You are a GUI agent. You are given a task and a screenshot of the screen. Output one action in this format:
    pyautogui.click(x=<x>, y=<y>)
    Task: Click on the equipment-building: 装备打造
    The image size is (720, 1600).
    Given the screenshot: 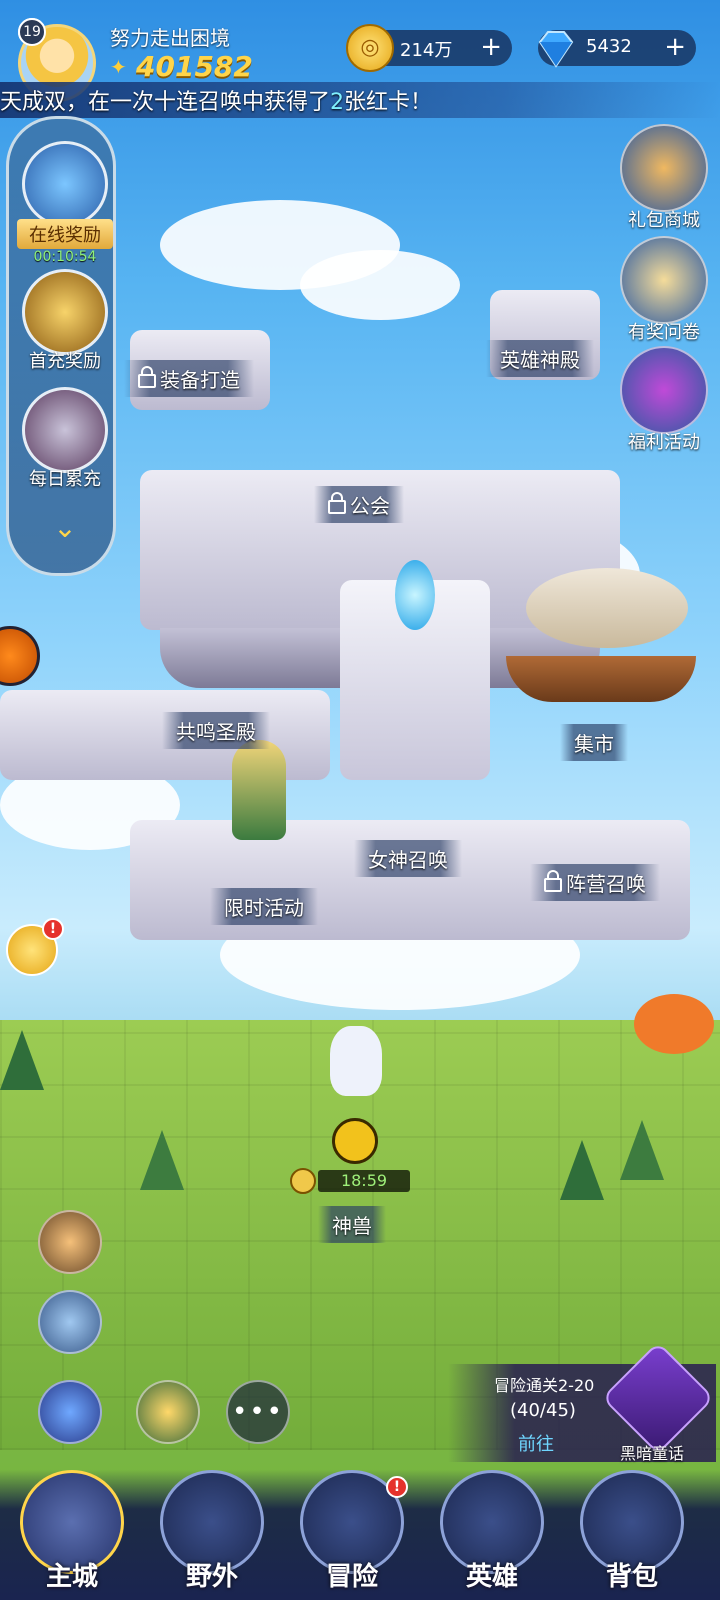 What is the action you would take?
    pyautogui.click(x=189, y=378)
    